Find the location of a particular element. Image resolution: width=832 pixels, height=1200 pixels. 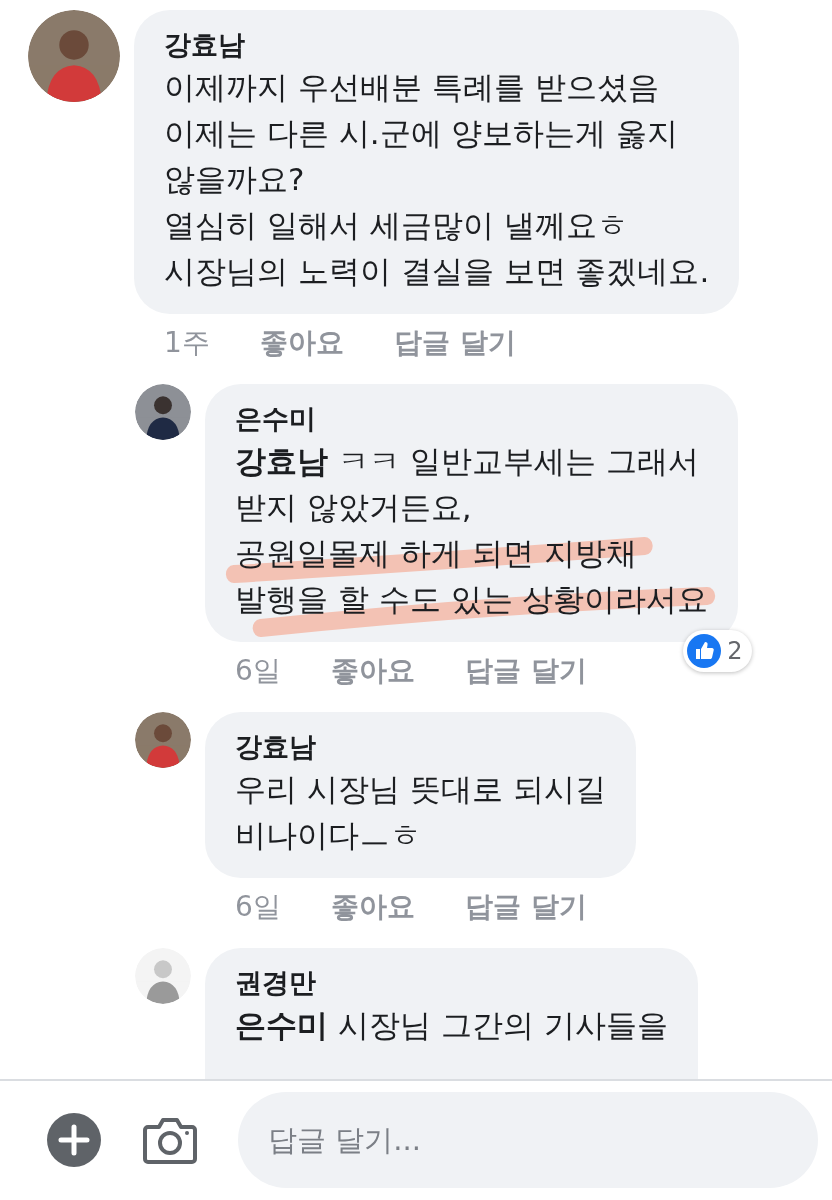

comment-text: 강효남 ㅋㅋ 일반교부세는 그래서 받지 않았거든요, 공원일몰제 하게 되면 지방채 발행을 할 수도 있는 상황이라서요 is located at coordinates (472, 530).